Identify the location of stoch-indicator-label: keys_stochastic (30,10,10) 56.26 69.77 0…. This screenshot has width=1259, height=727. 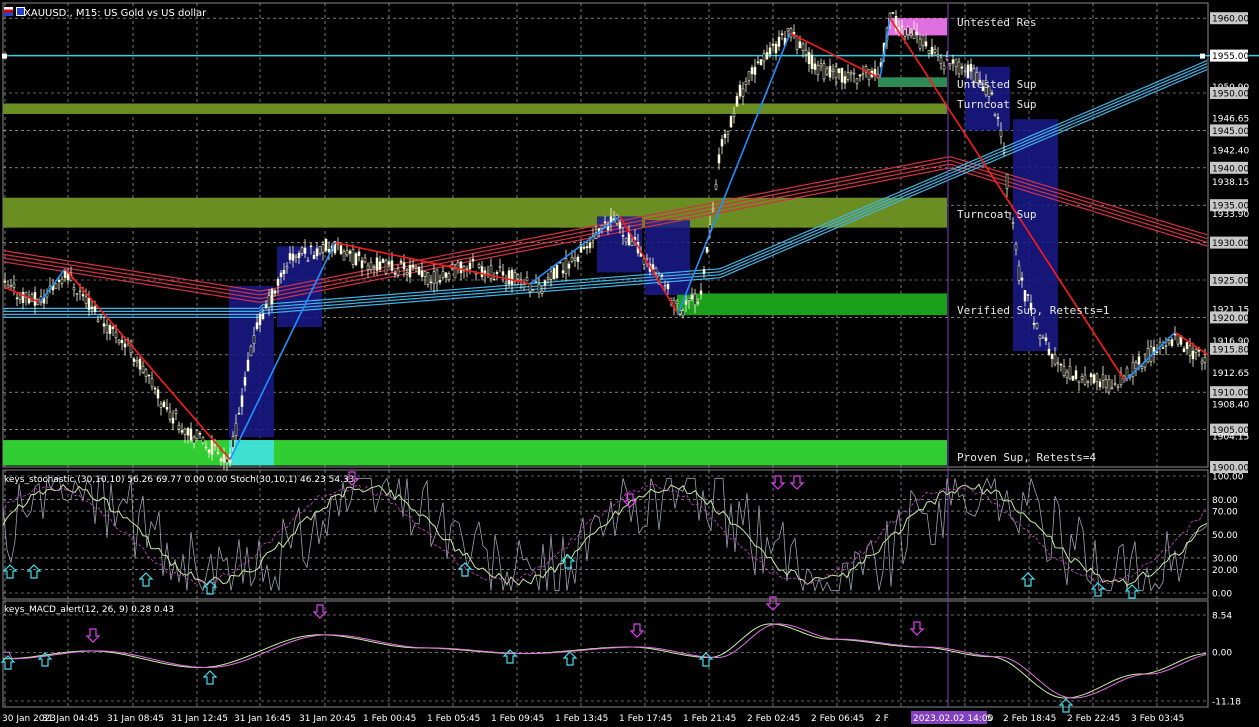
(179, 480).